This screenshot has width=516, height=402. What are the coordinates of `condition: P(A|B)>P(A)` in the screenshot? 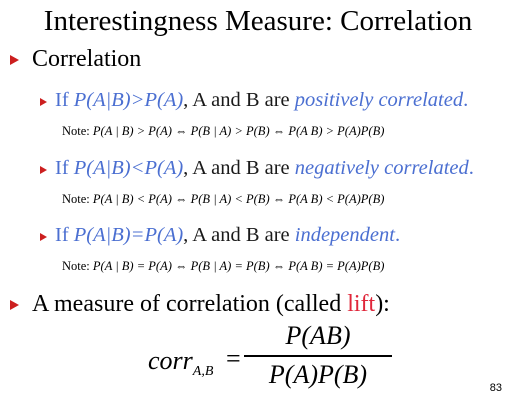 It's located at (128, 100).